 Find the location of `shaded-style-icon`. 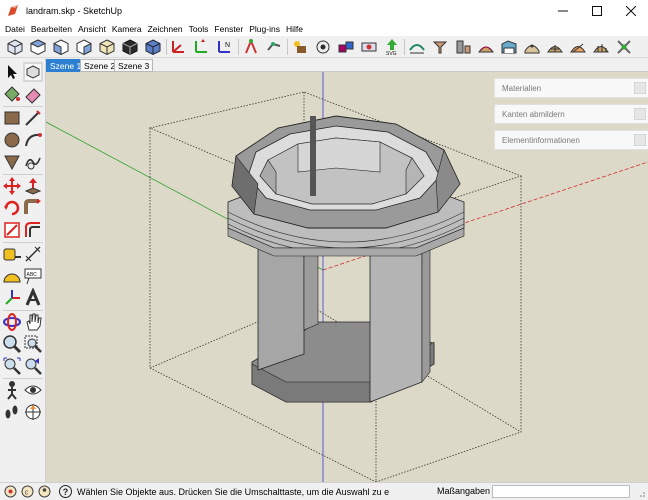

shaded-style-icon is located at coordinates (153, 47).